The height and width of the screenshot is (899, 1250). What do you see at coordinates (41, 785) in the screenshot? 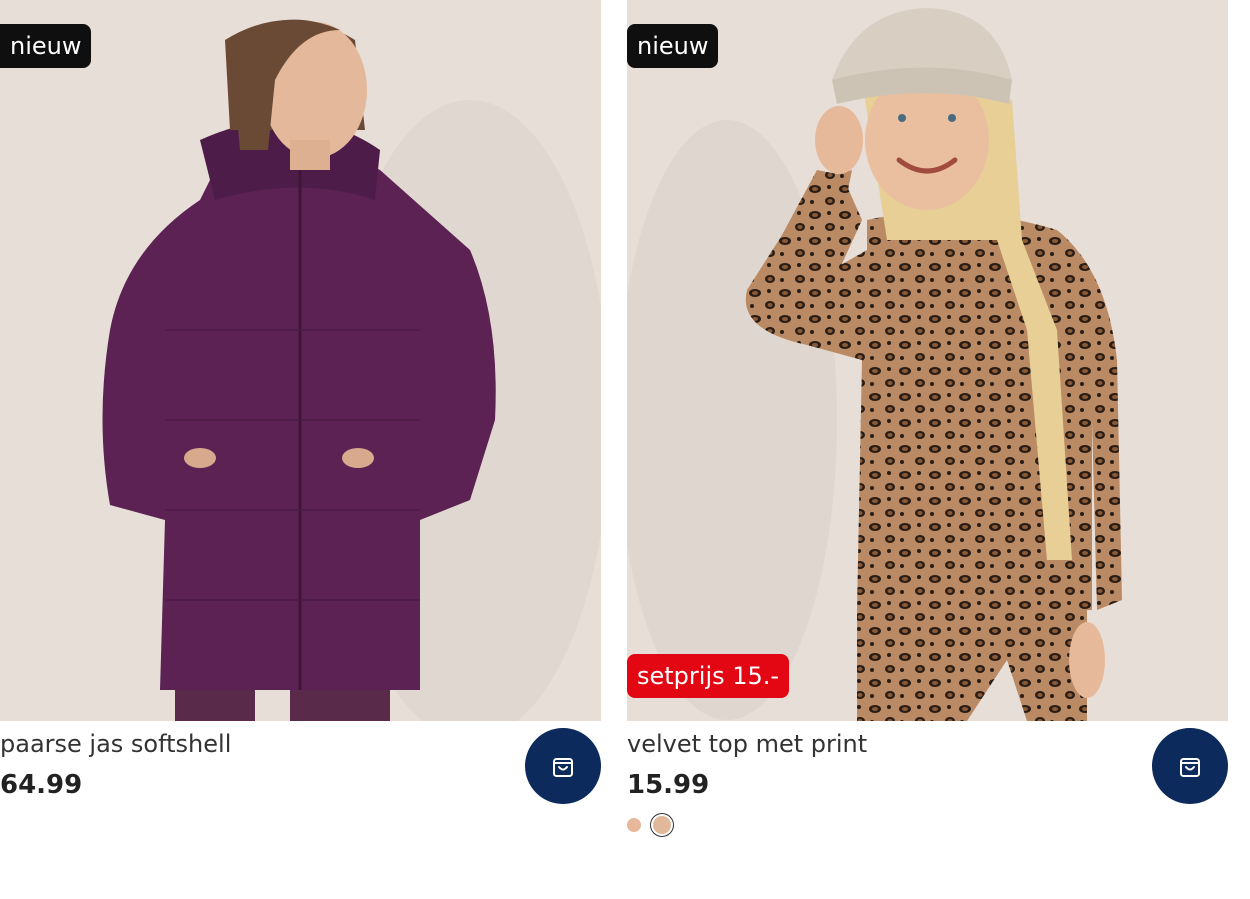
I see `product-price: 64.99` at bounding box center [41, 785].